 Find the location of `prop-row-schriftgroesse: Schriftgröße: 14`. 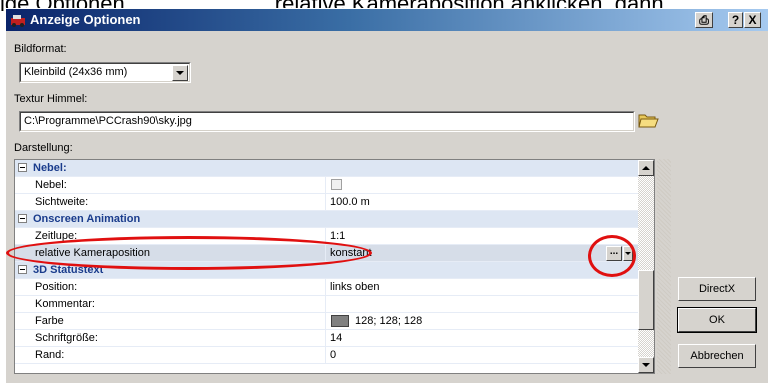

prop-row-schriftgroesse: Schriftgröße: 14 is located at coordinates (328, 338).